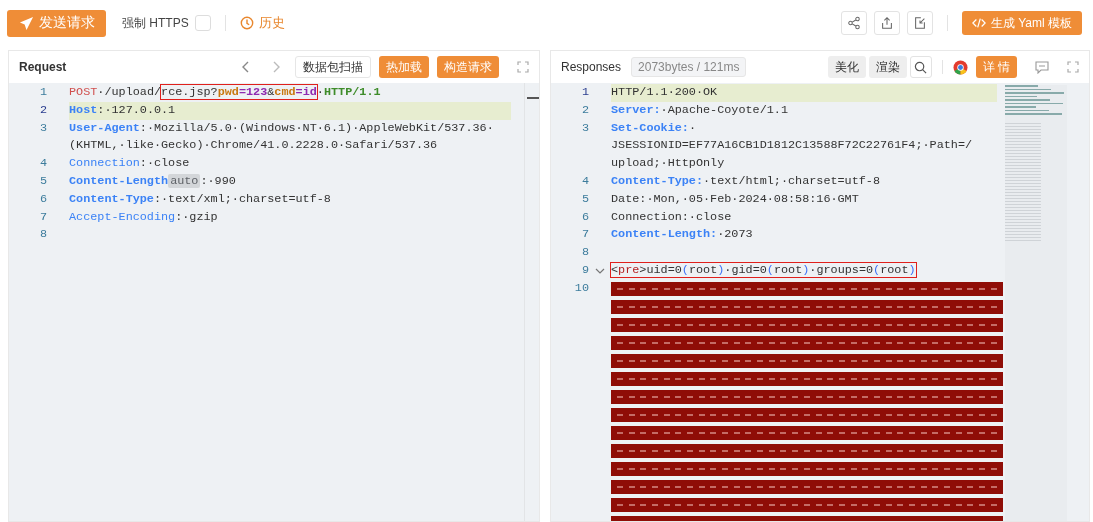  Describe the element at coordinates (887, 67) in the screenshot. I see `header-button: 渲染` at that location.